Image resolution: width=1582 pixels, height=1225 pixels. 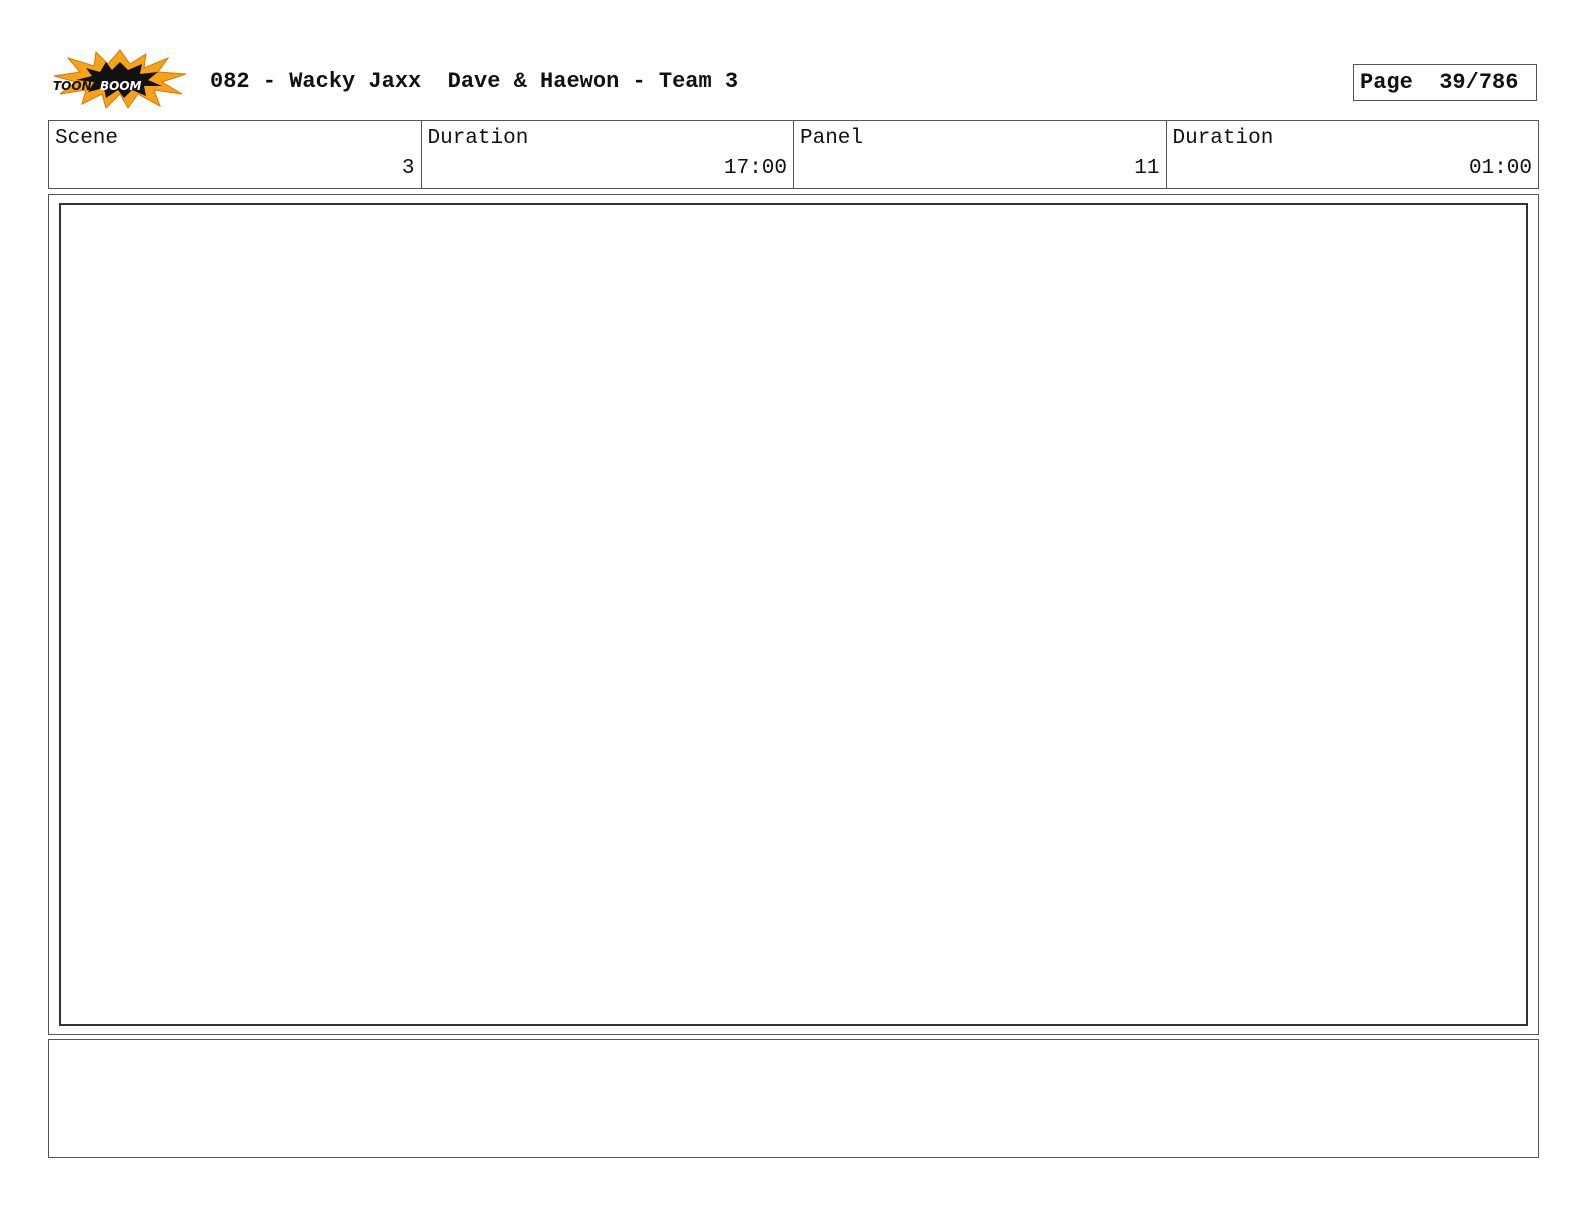 I want to click on page-title: 082 - Wacky Jaxx Dave & Haewon - Team 3, so click(x=474, y=81).